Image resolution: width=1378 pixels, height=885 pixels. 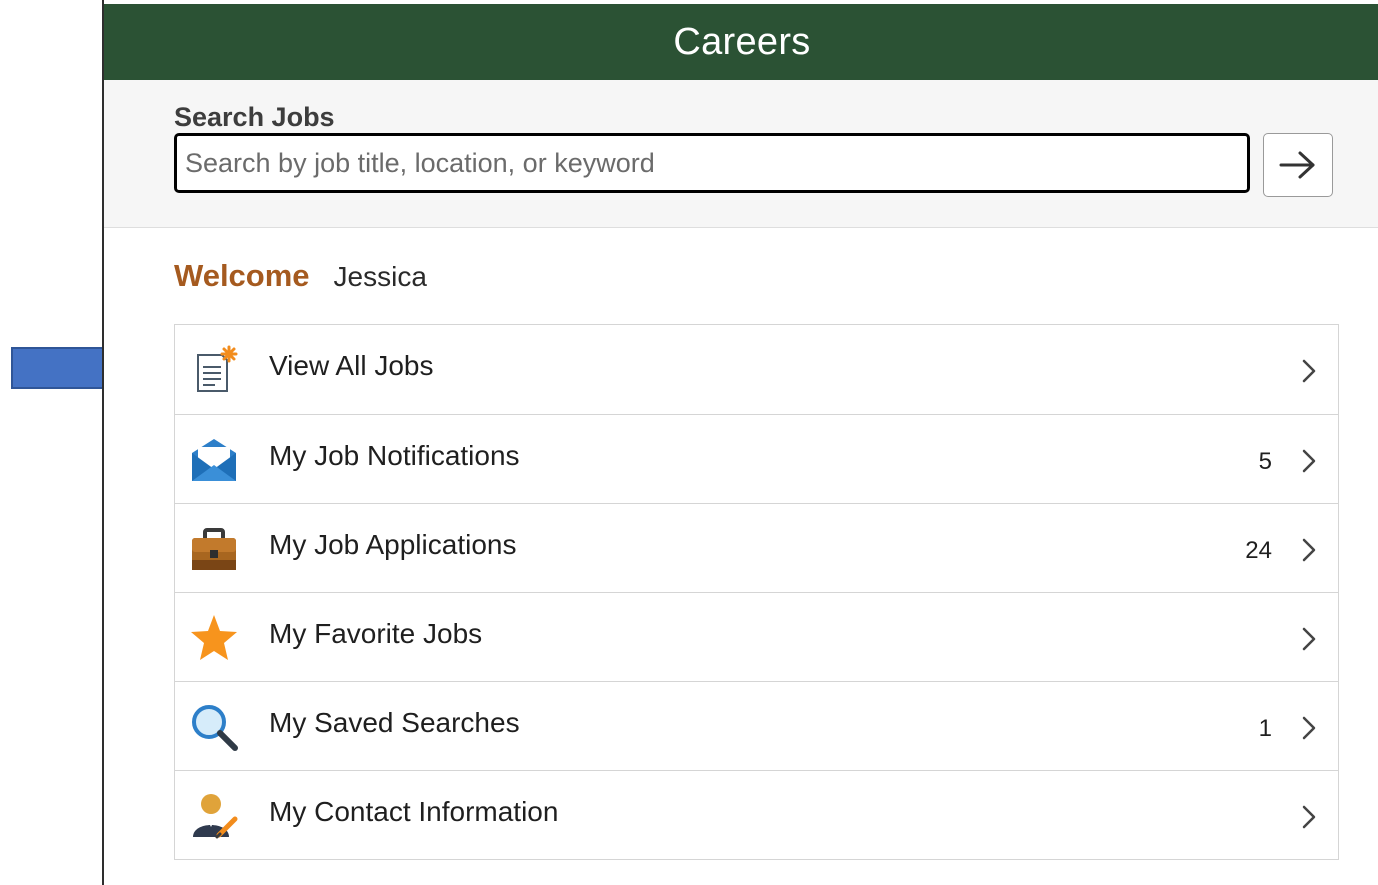 What do you see at coordinates (394, 455) in the screenshot?
I see `menu-item-label: My Job Notifications` at bounding box center [394, 455].